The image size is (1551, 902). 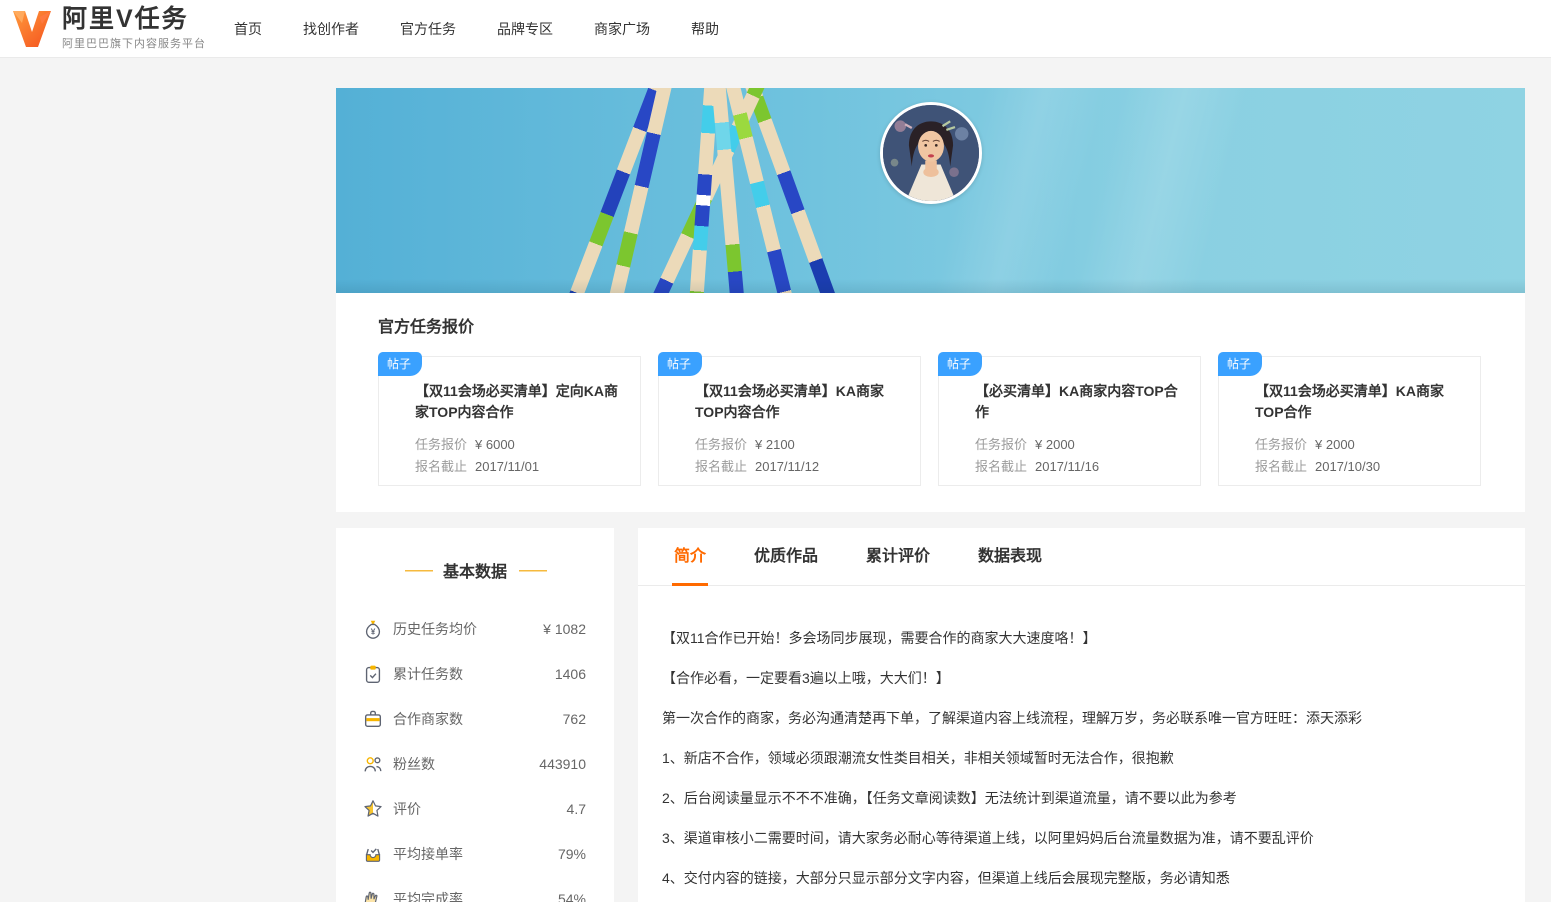 What do you see at coordinates (507, 466) in the screenshot?
I see `task-deadline: 2017/11/01` at bounding box center [507, 466].